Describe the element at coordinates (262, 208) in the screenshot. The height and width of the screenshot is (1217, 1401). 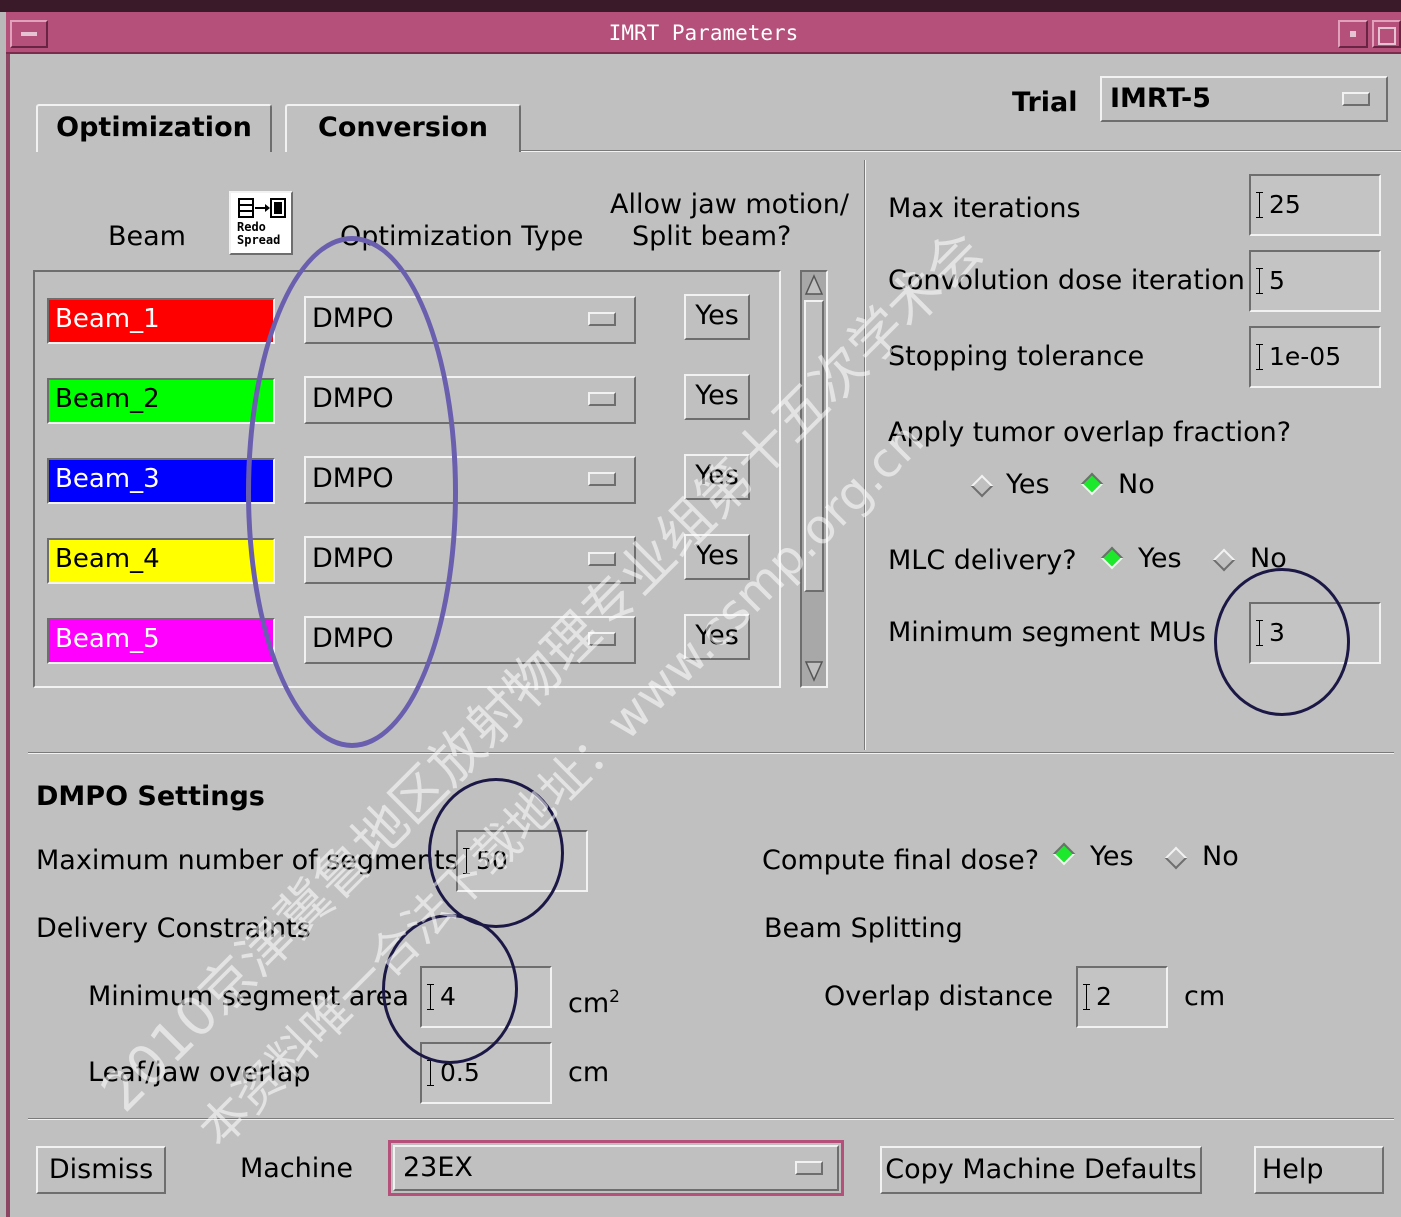
I see `redo-spread-icon` at that location.